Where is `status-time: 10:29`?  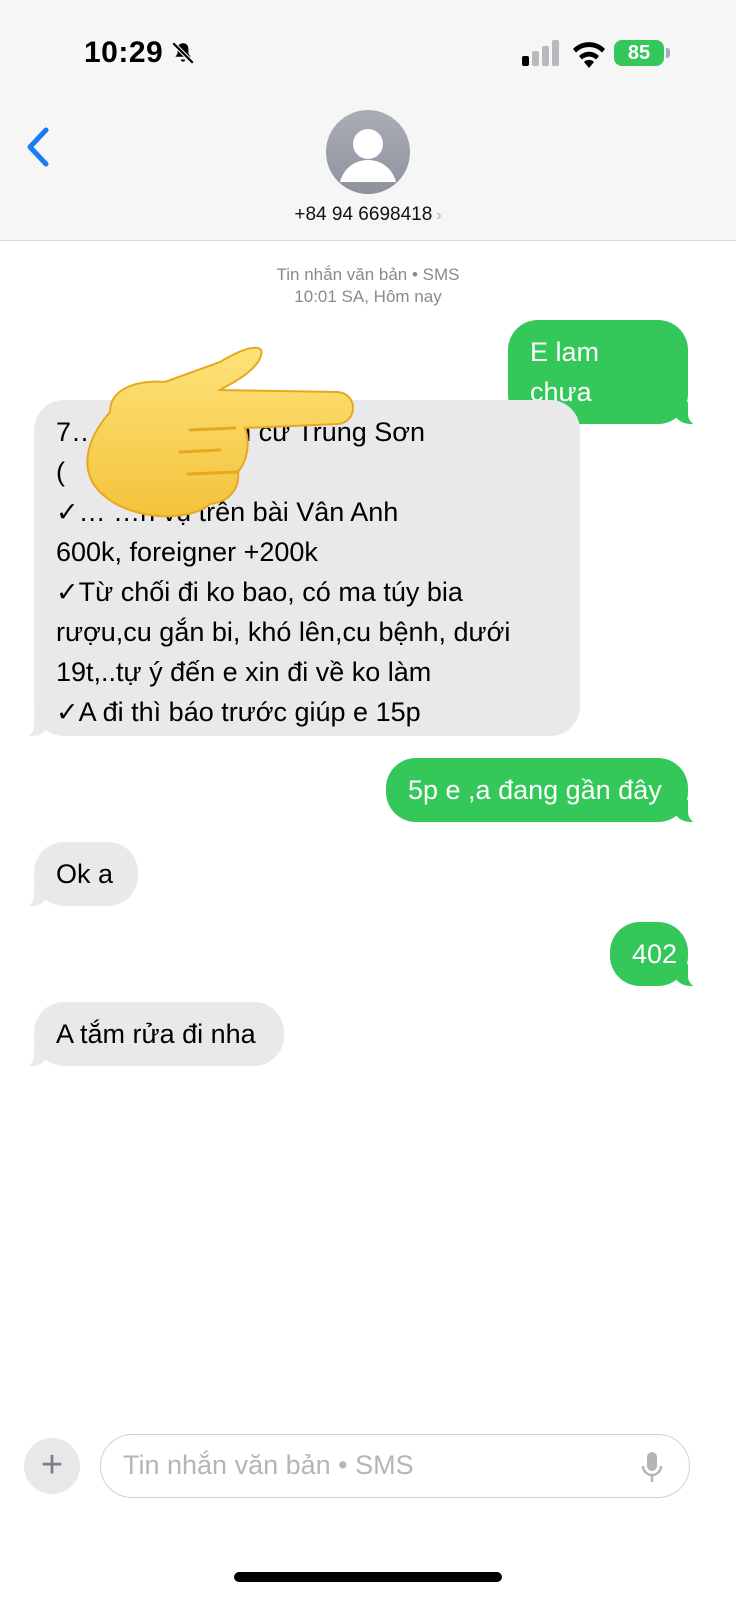
status-time: 10:29 is located at coordinates (124, 52).